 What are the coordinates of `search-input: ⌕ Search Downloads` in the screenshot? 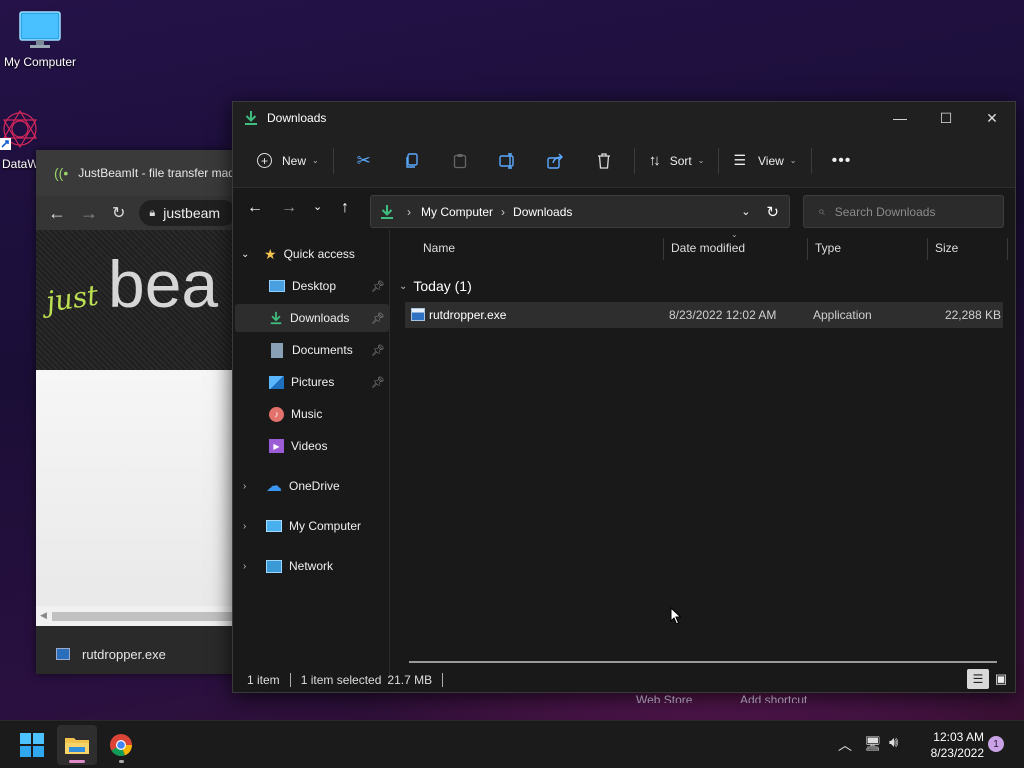 It's located at (903, 211).